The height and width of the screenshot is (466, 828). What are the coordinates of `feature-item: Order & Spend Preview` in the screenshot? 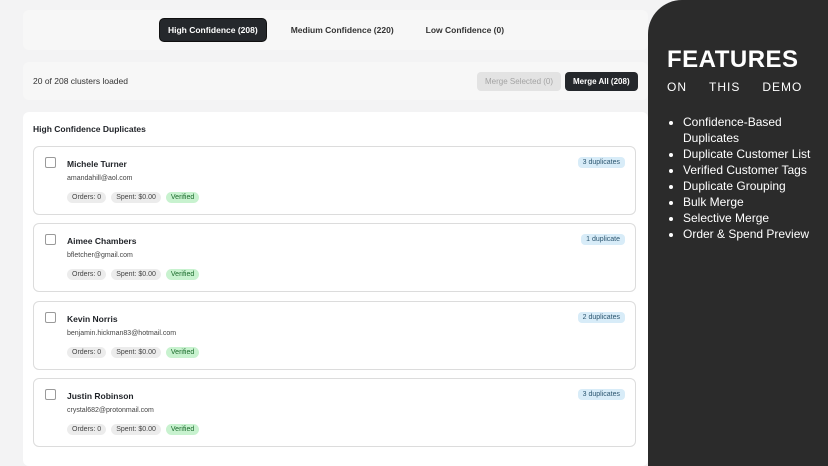 It's located at (753, 234).